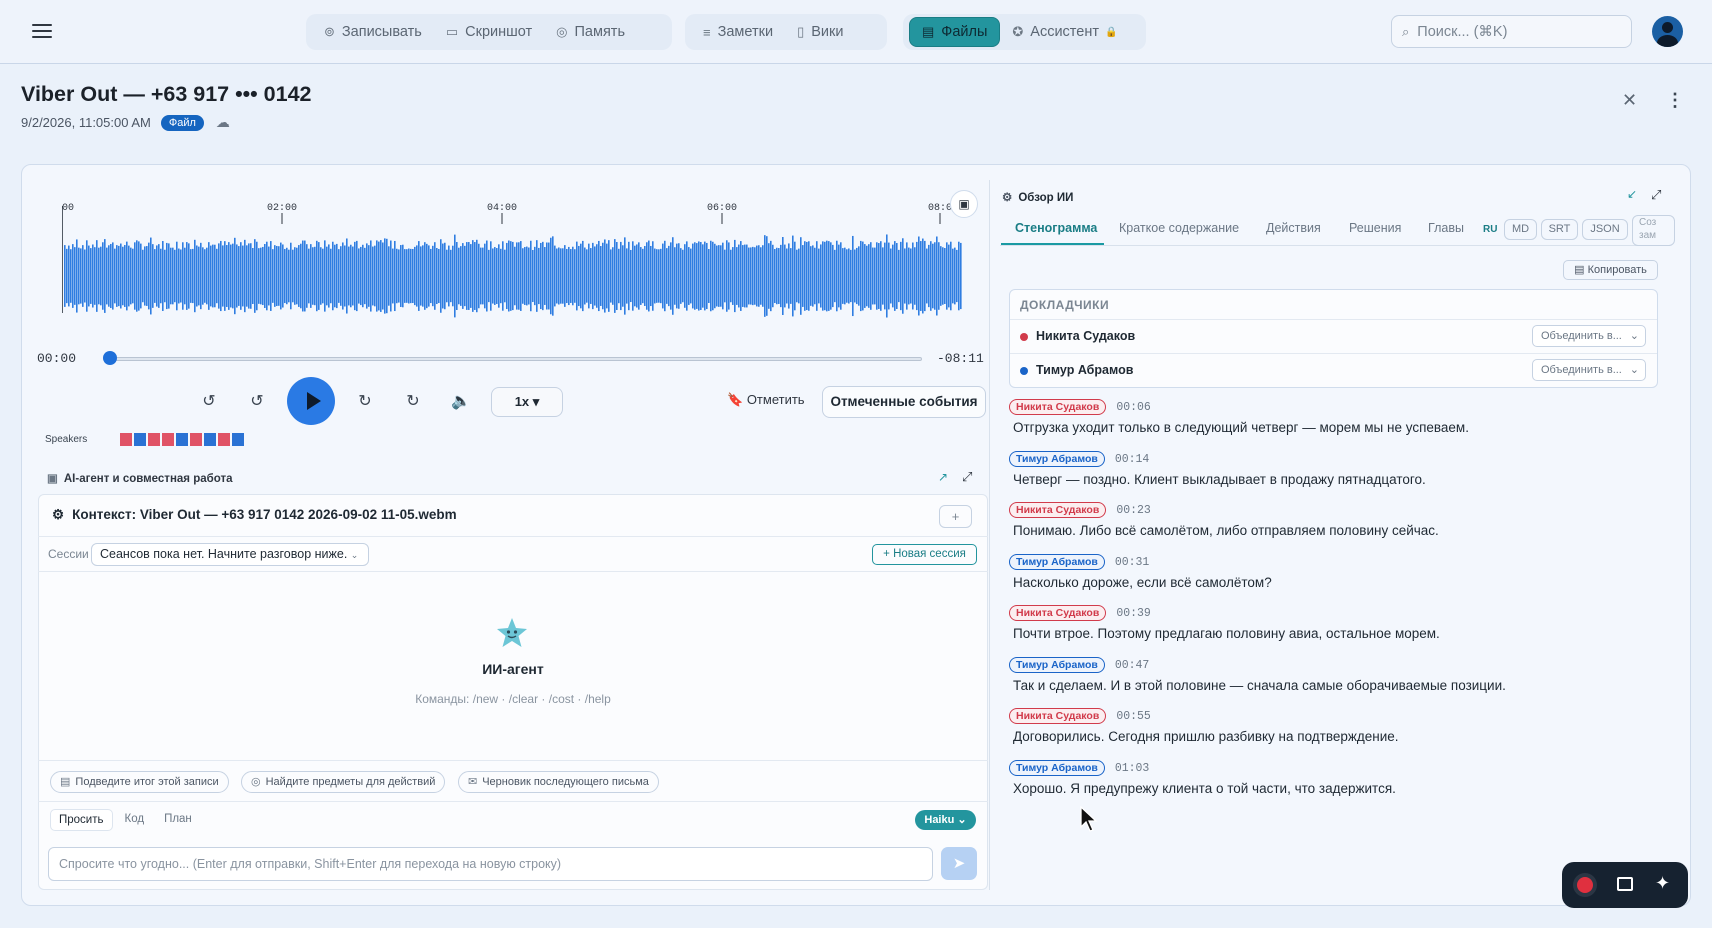 This screenshot has height=928, width=1712. Describe the element at coordinates (373, 32) in the screenshot. I see `nav-record: ⊚ Записывать` at that location.